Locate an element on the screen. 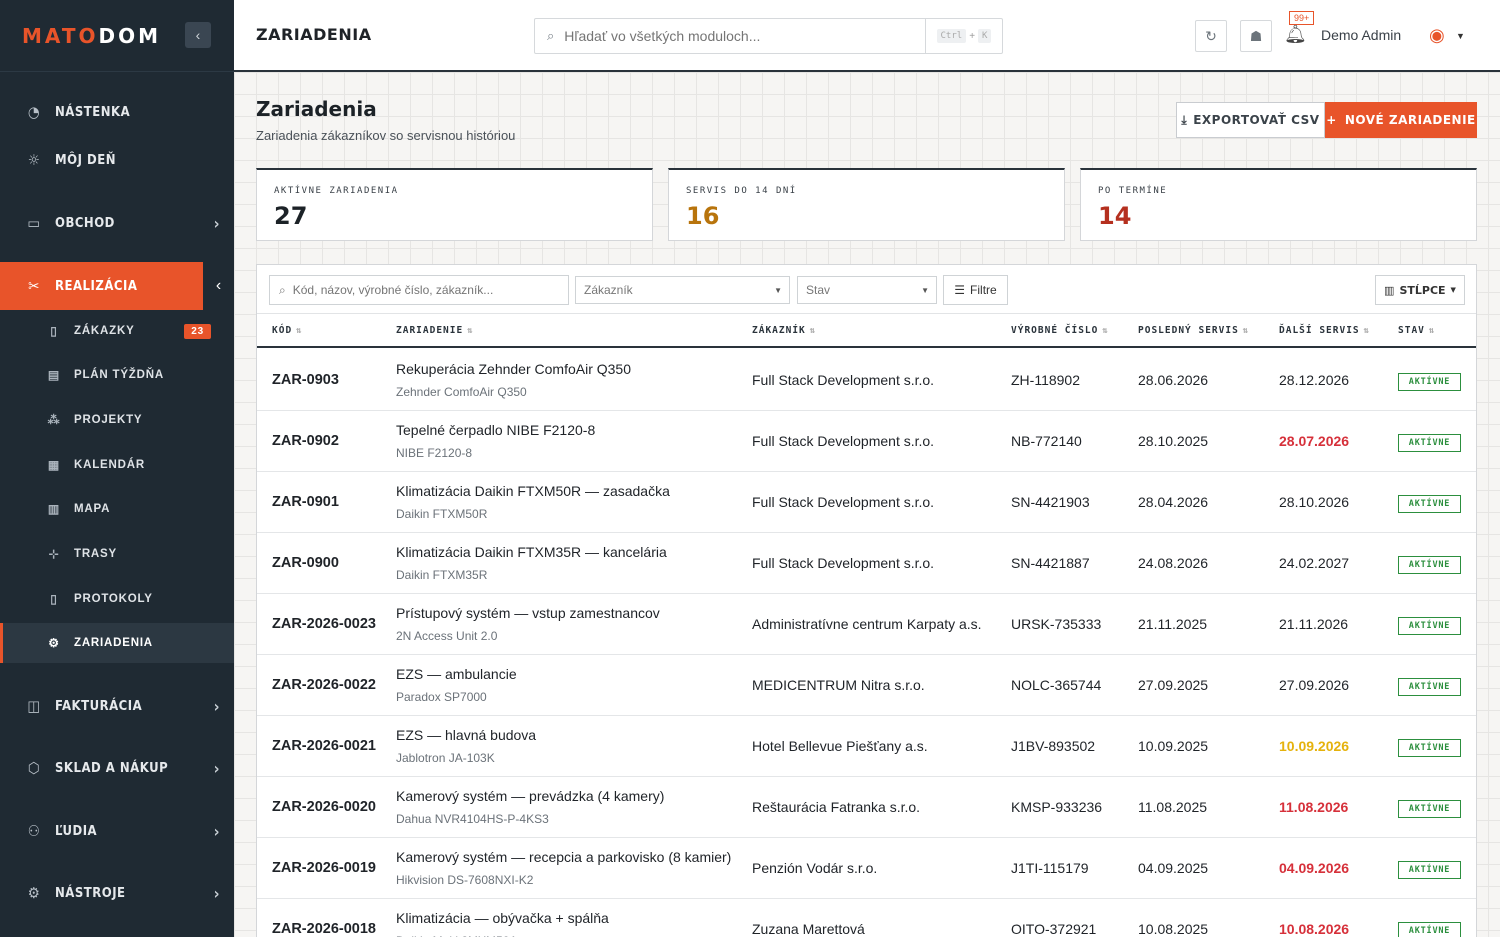 This screenshot has height=937, width=1500. sidebar-subitem-zakazky: ▯ ZÁKAZKY 23 is located at coordinates (117, 331).